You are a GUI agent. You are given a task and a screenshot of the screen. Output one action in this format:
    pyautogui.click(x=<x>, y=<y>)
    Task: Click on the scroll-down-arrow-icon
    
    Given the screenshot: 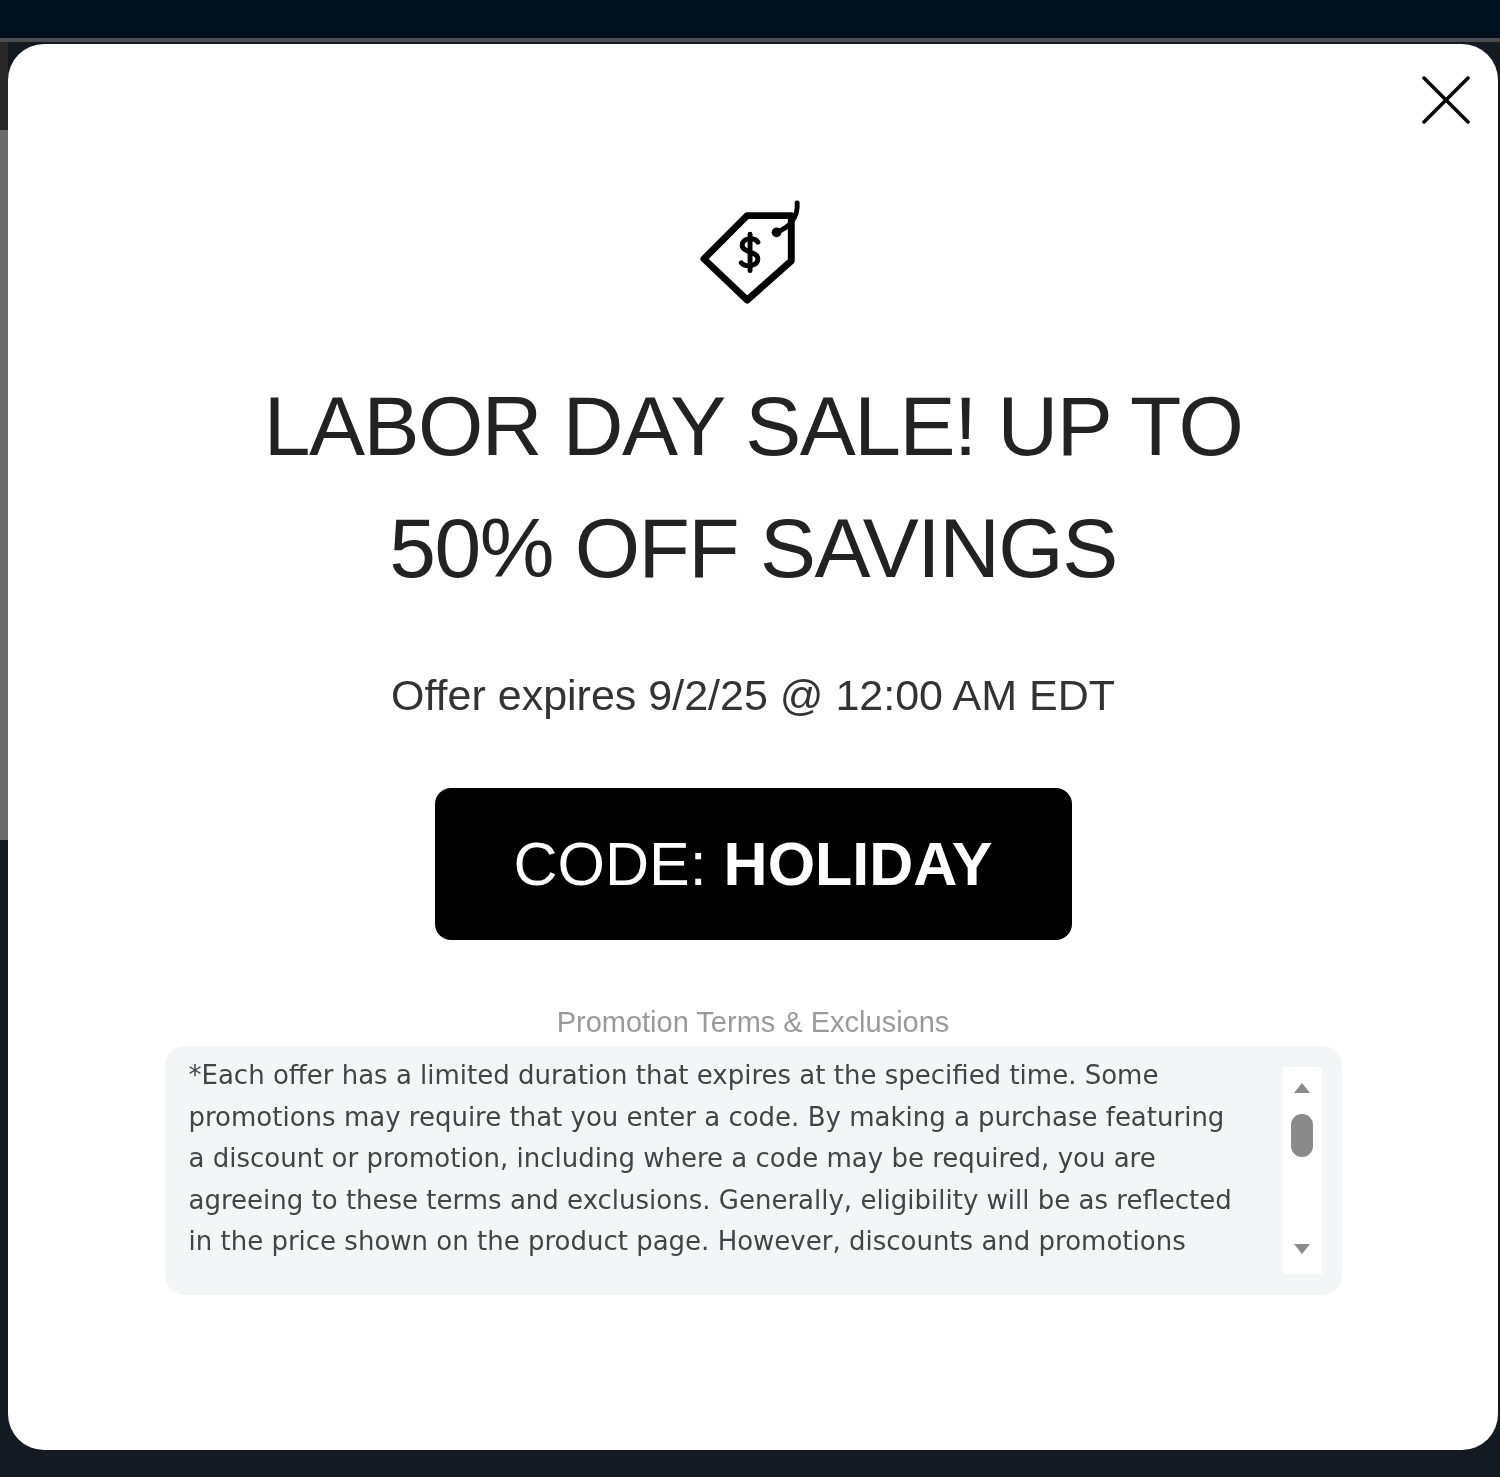 What is the action you would take?
    pyautogui.click(x=1302, y=1249)
    